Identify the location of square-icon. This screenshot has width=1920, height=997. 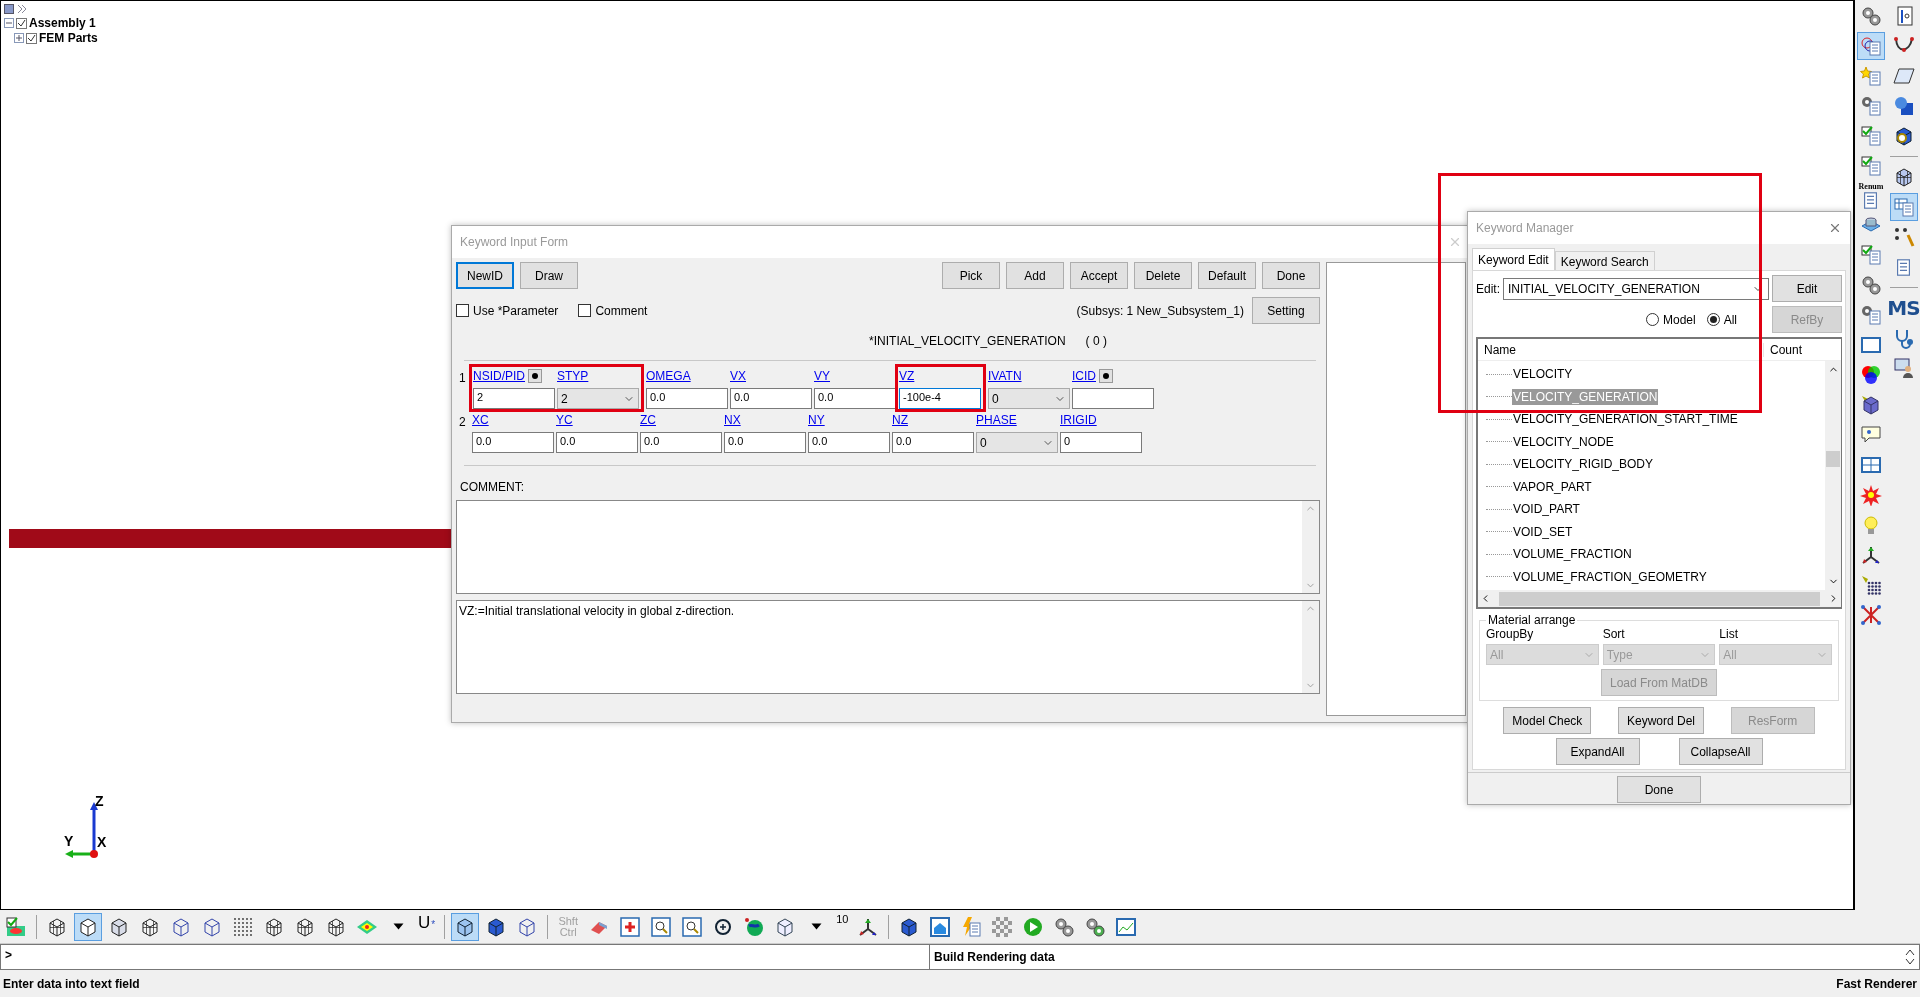
(9, 9).